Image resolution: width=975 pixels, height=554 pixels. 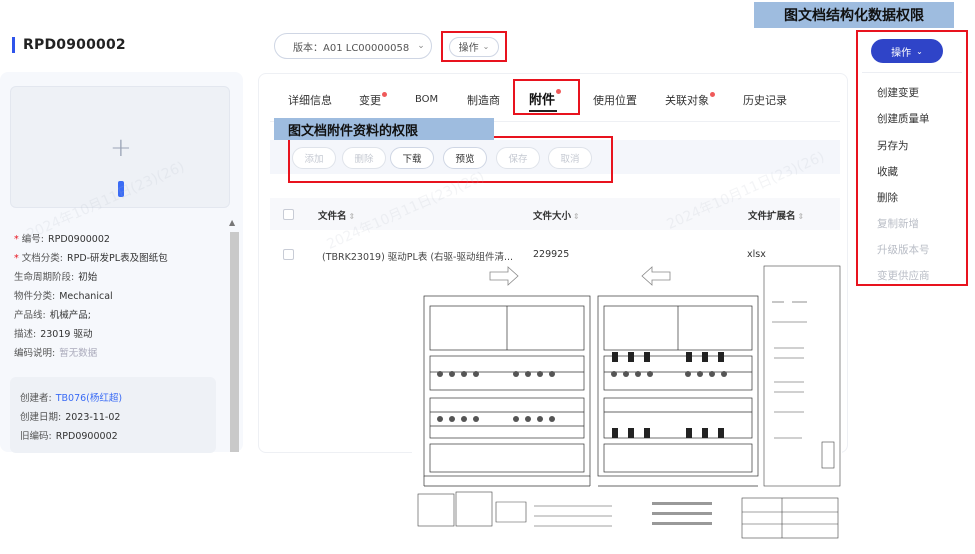 I want to click on tab-item: BOM, so click(x=426, y=98).